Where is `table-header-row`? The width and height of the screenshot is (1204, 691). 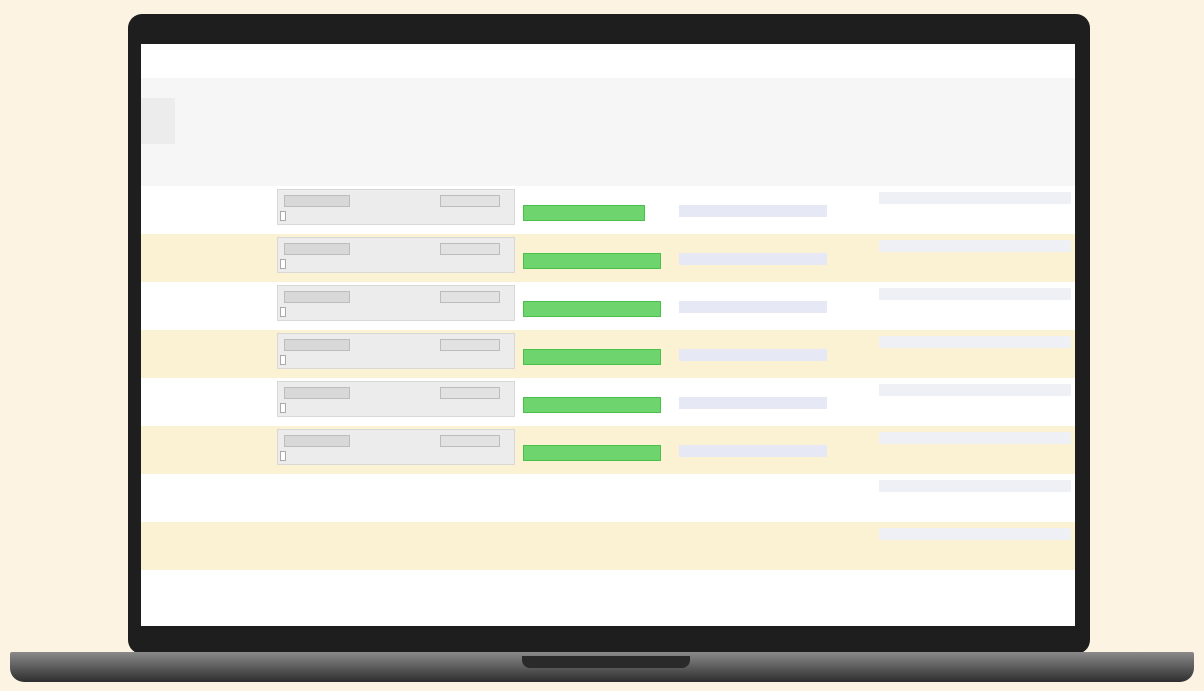
table-header-row is located at coordinates (608, 165).